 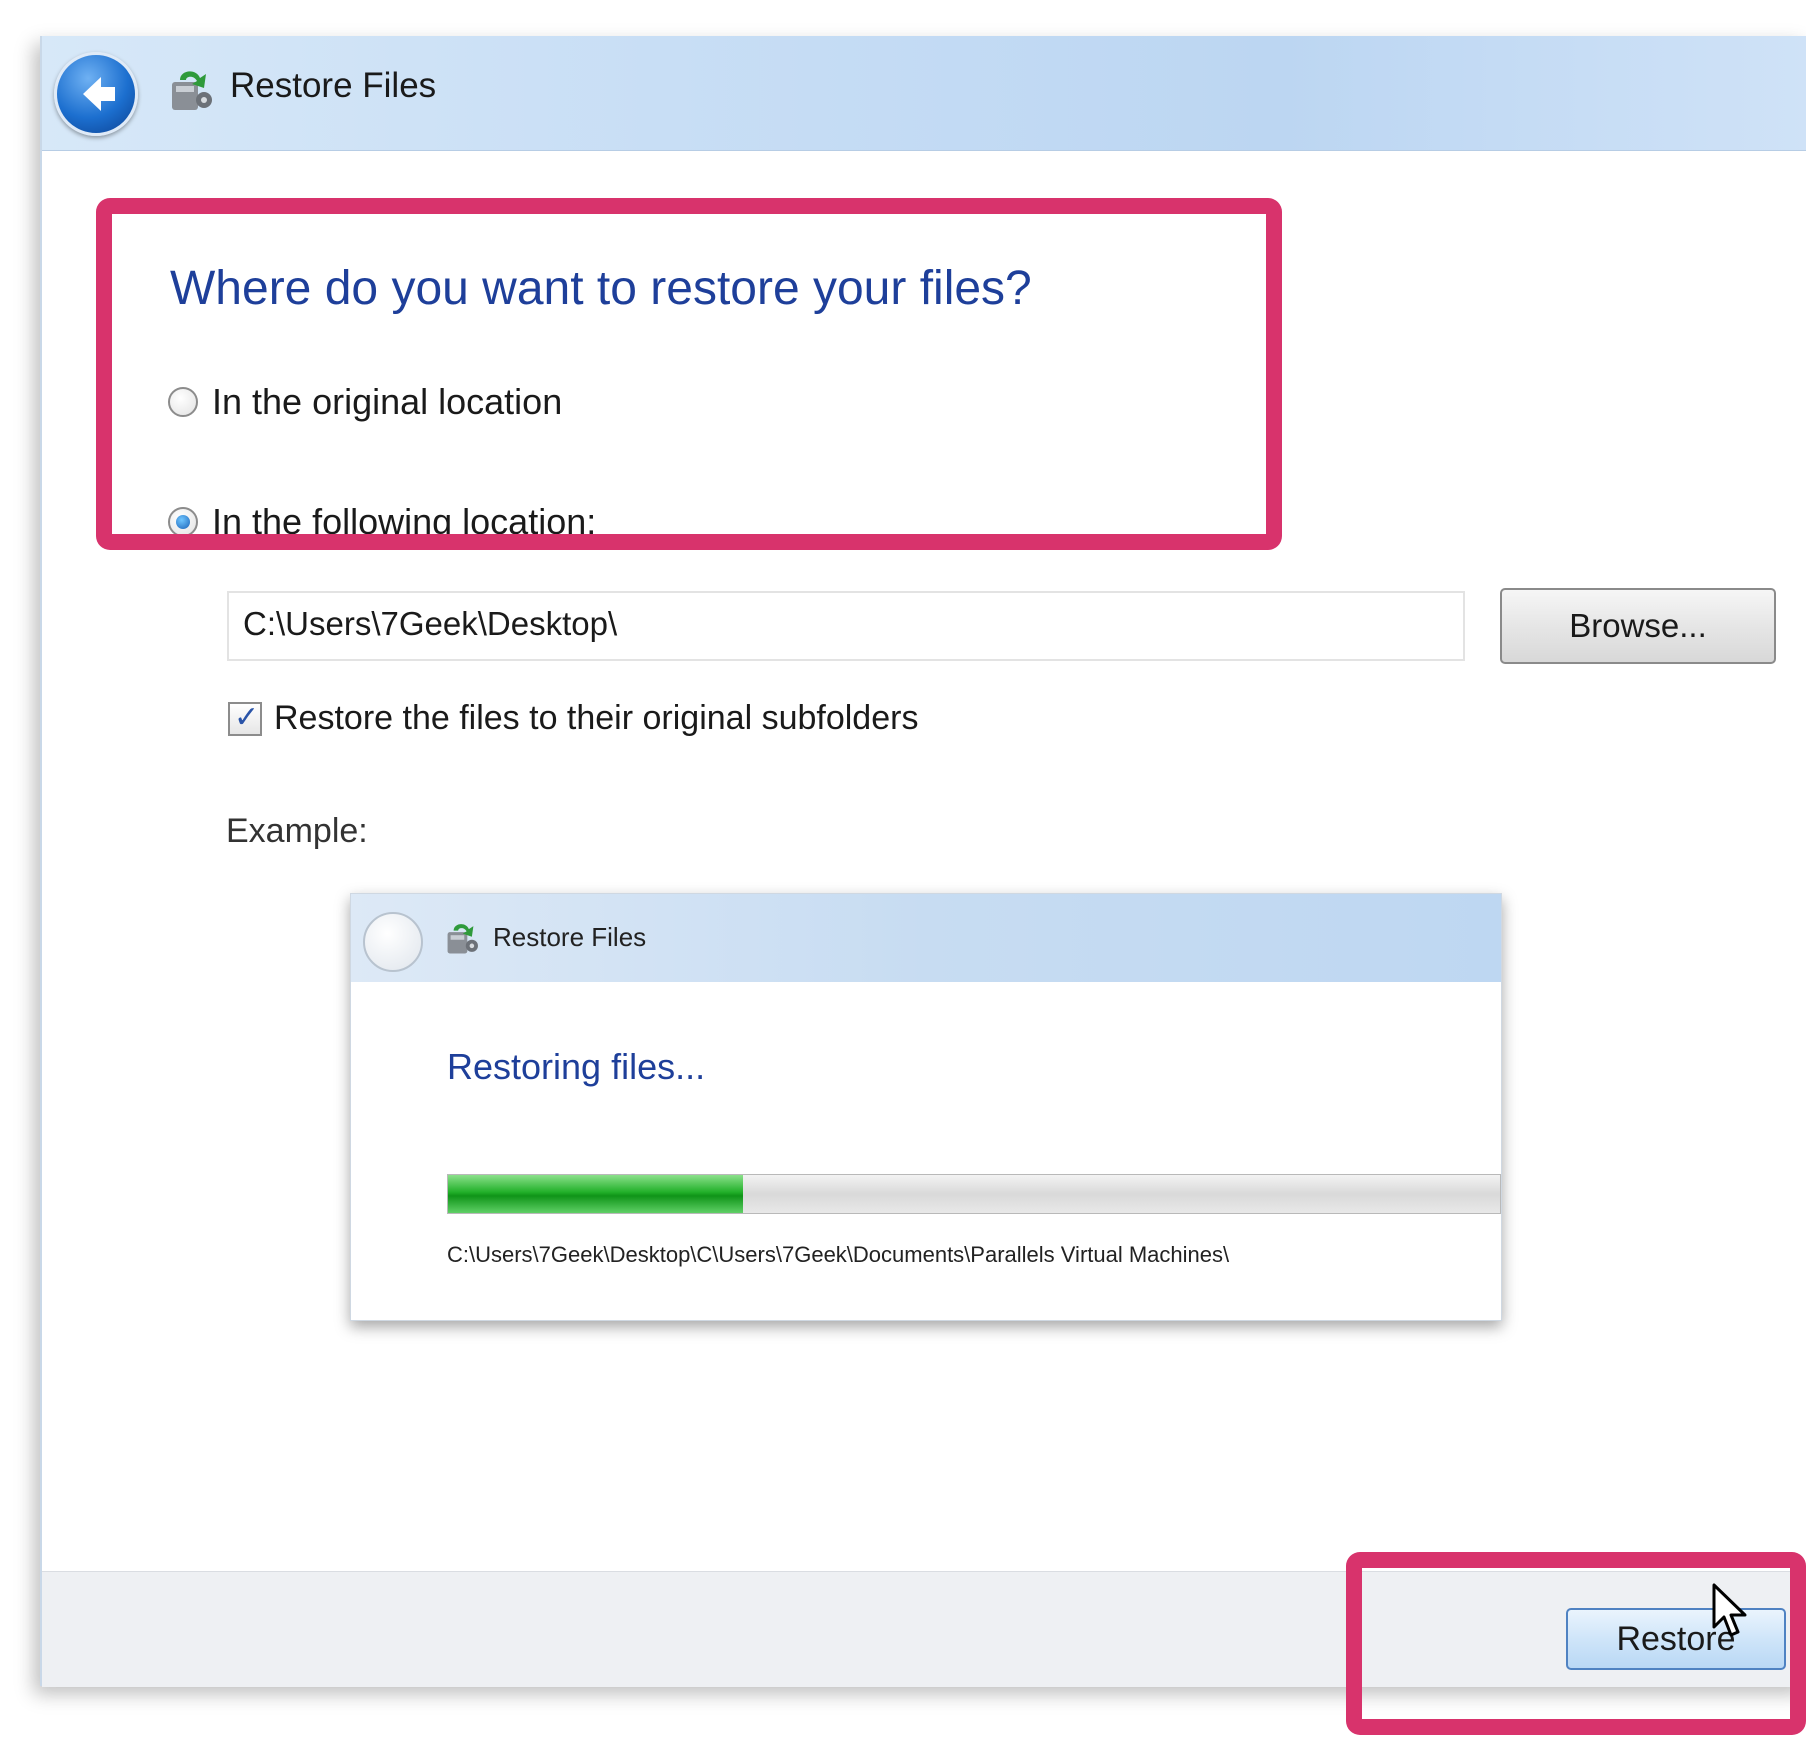 I want to click on example-title-bar: Restore Files, so click(x=926, y=938).